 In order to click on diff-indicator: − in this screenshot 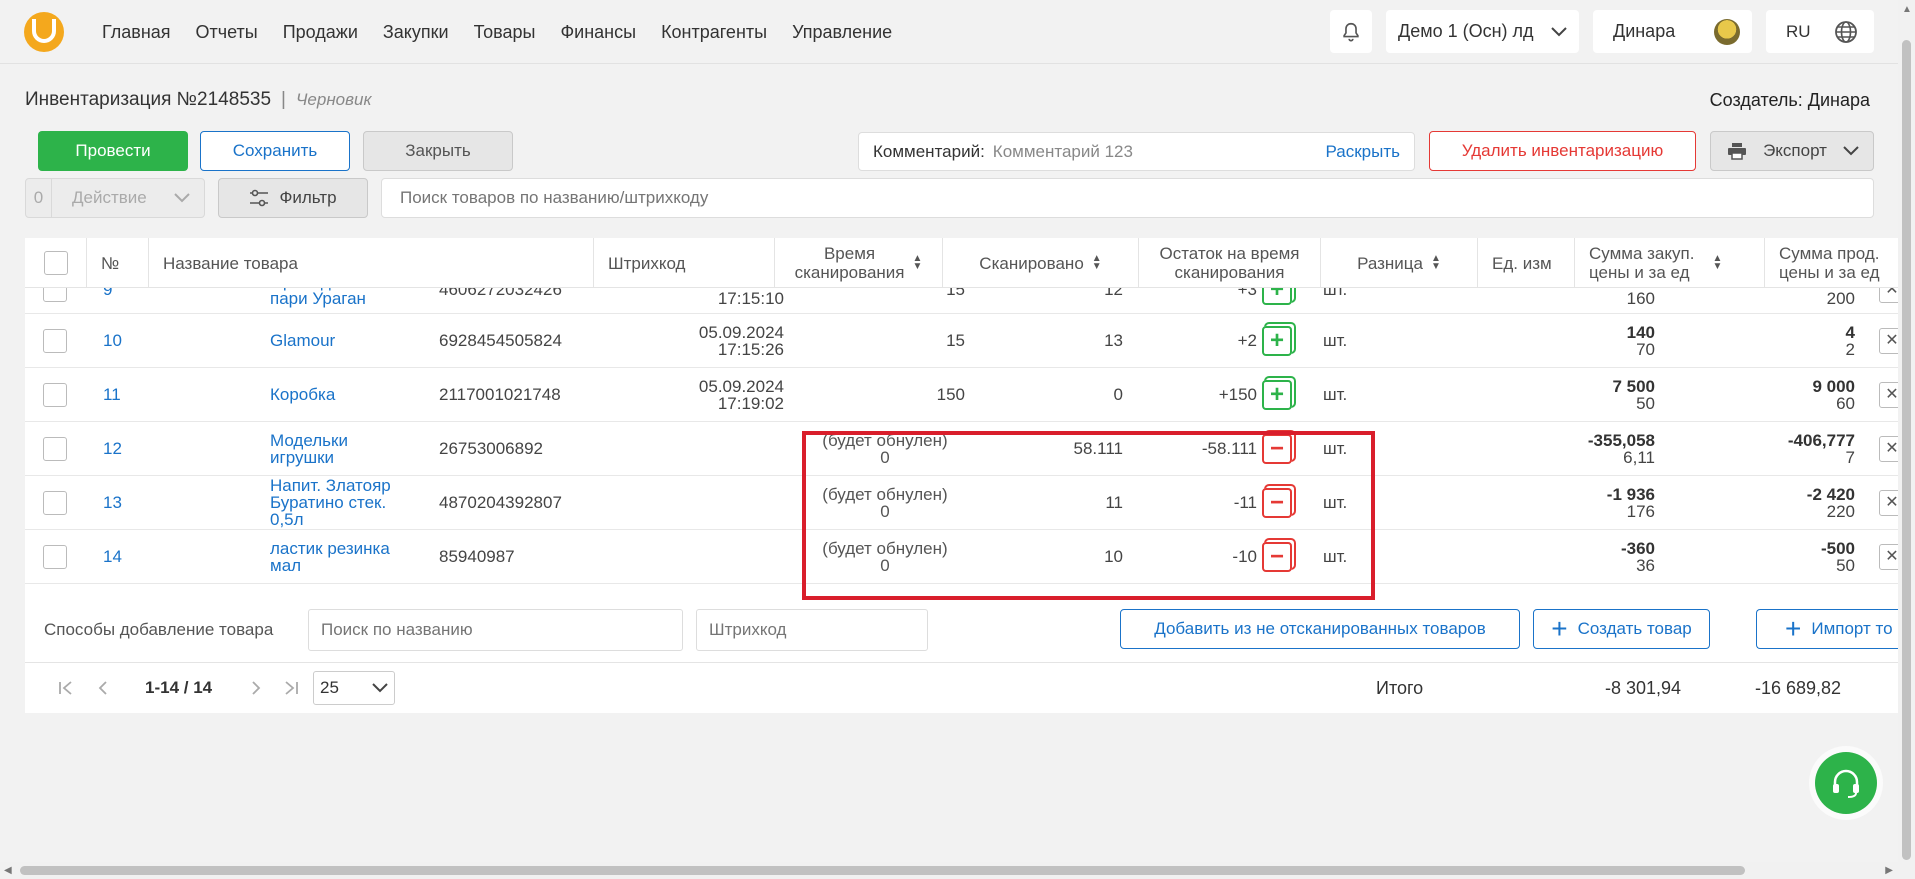, I will do `click(1277, 448)`.